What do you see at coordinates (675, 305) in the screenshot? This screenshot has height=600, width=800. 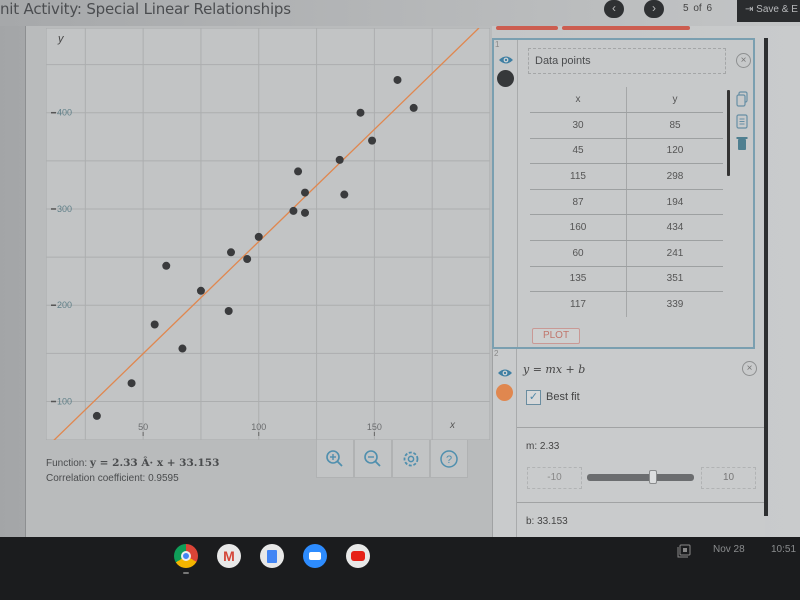 I see `cell-y: 339` at bounding box center [675, 305].